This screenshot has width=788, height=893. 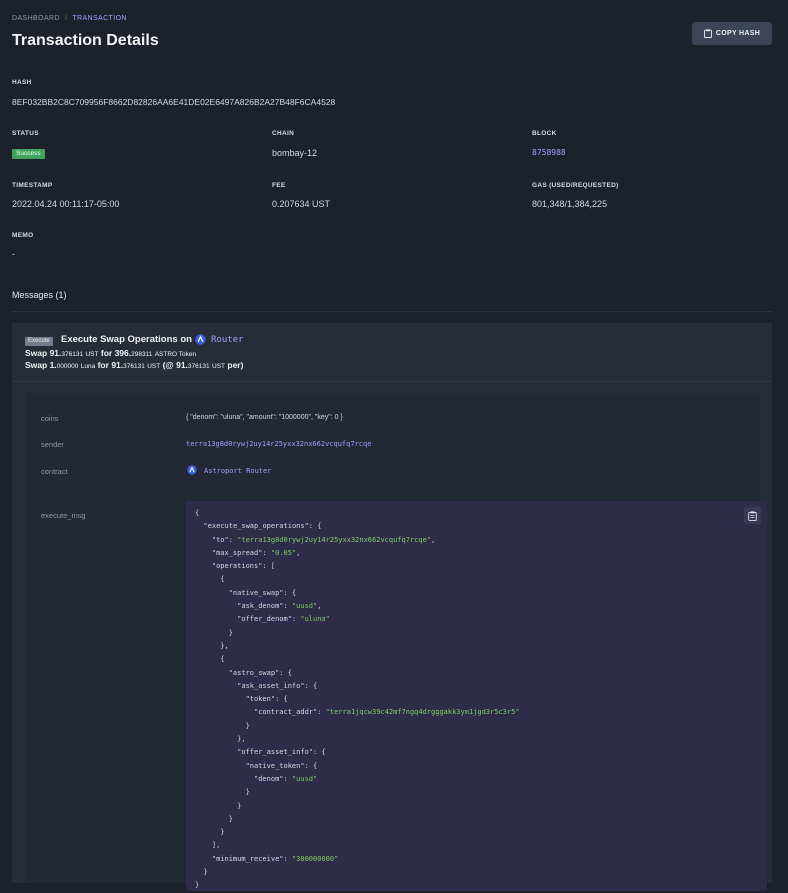 What do you see at coordinates (22, 82) in the screenshot?
I see `hash-label: HASH` at bounding box center [22, 82].